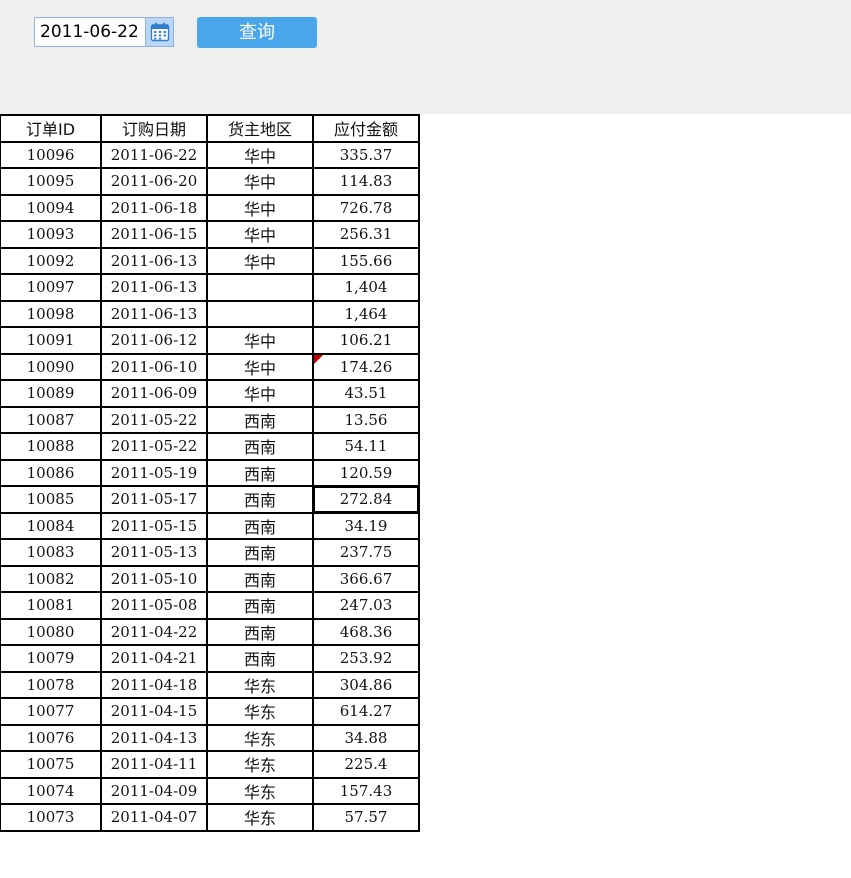 The width and height of the screenshot is (851, 878). Describe the element at coordinates (51, 366) in the screenshot. I see `order-id-cell: 10090` at that location.